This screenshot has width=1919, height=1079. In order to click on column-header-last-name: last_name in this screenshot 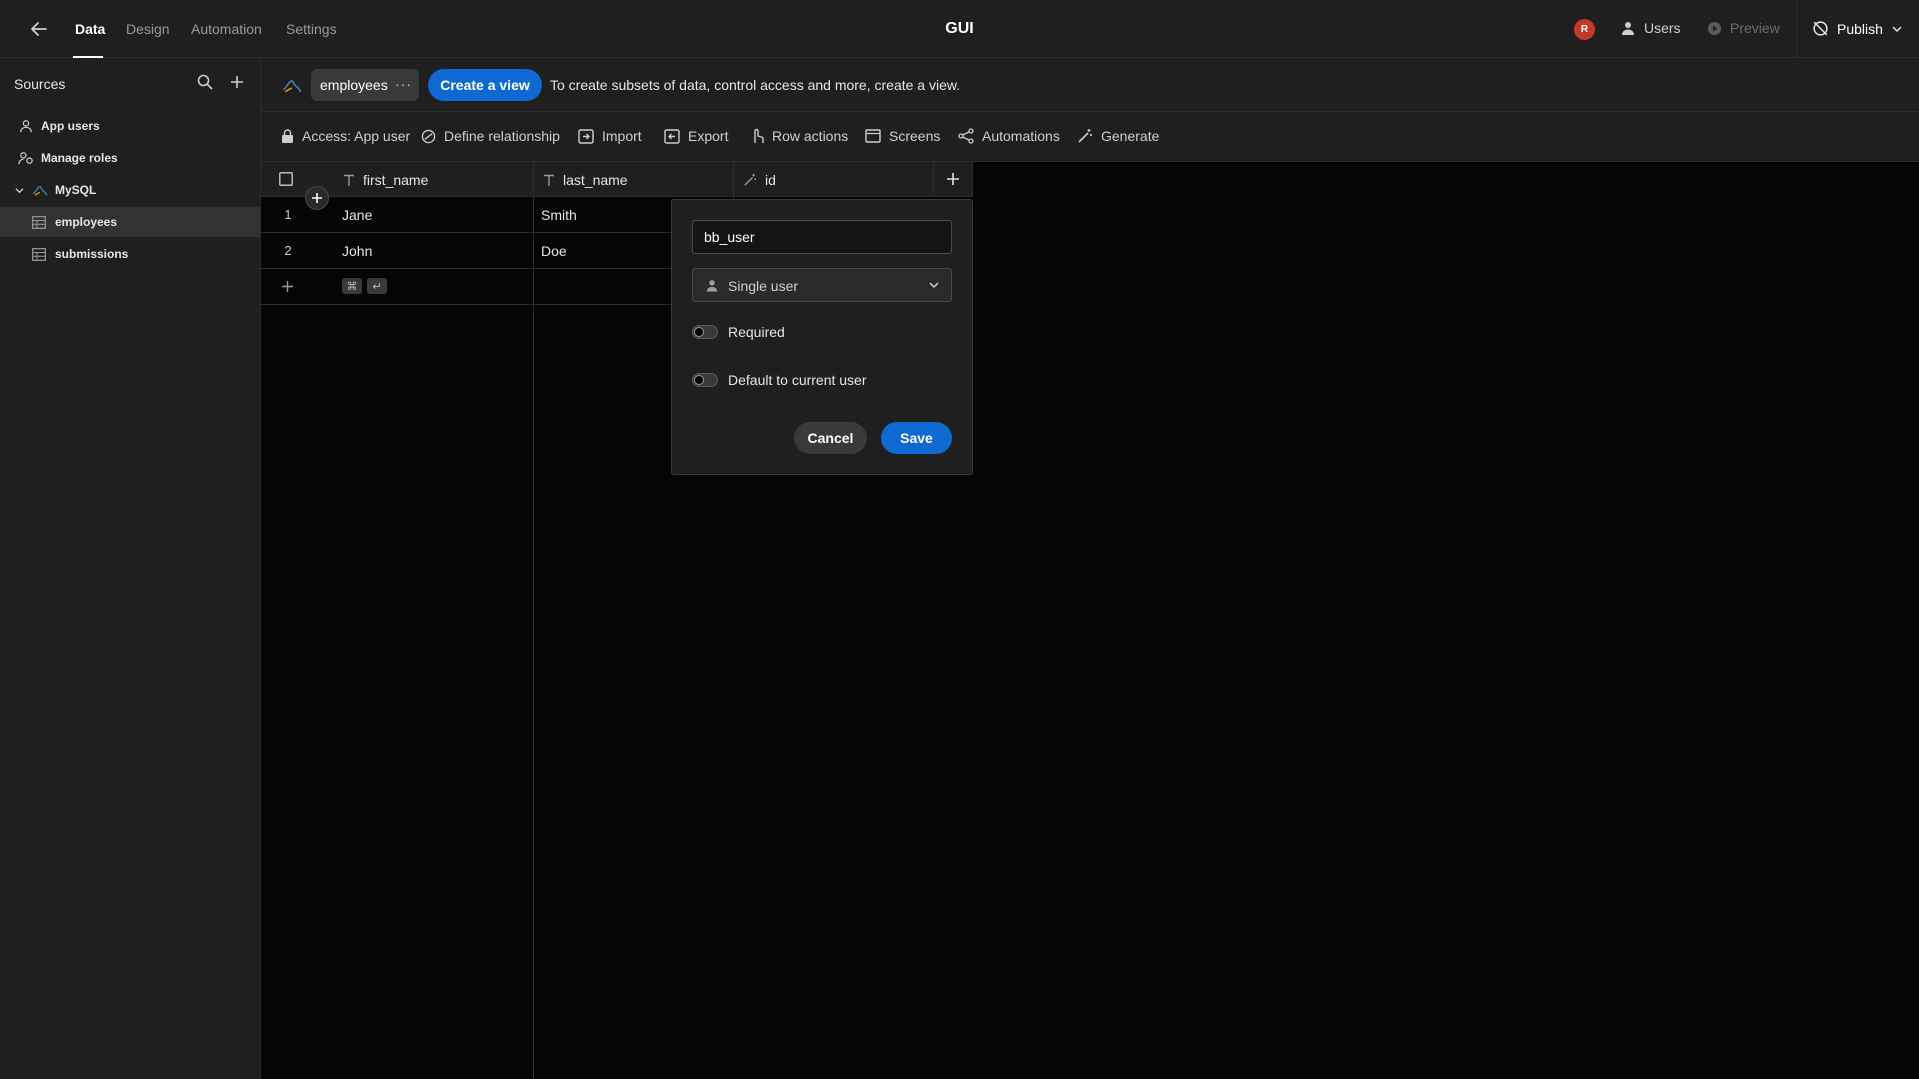, I will do `click(585, 180)`.